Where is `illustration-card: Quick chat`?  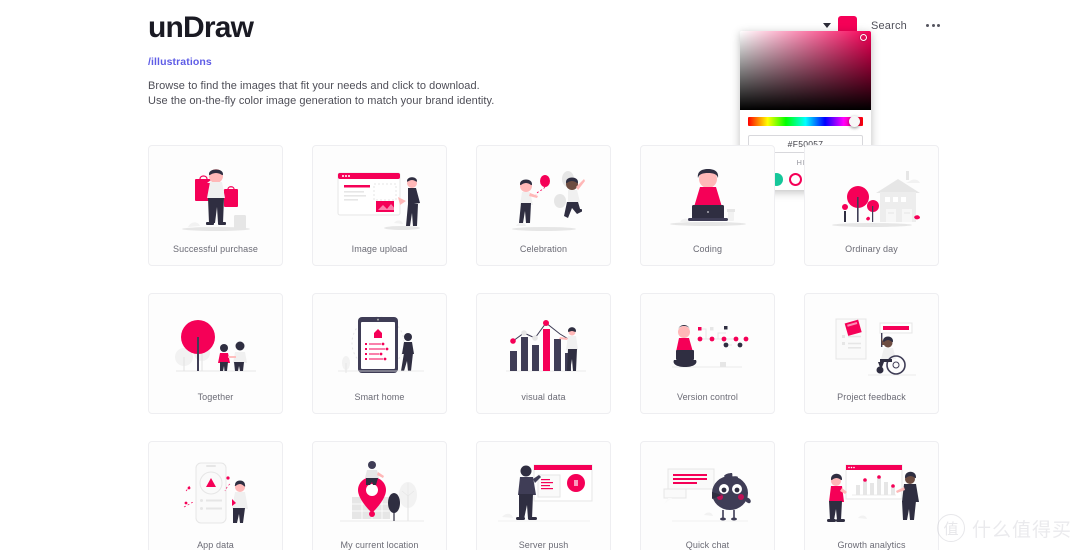 illustration-card: Quick chat is located at coordinates (707, 495).